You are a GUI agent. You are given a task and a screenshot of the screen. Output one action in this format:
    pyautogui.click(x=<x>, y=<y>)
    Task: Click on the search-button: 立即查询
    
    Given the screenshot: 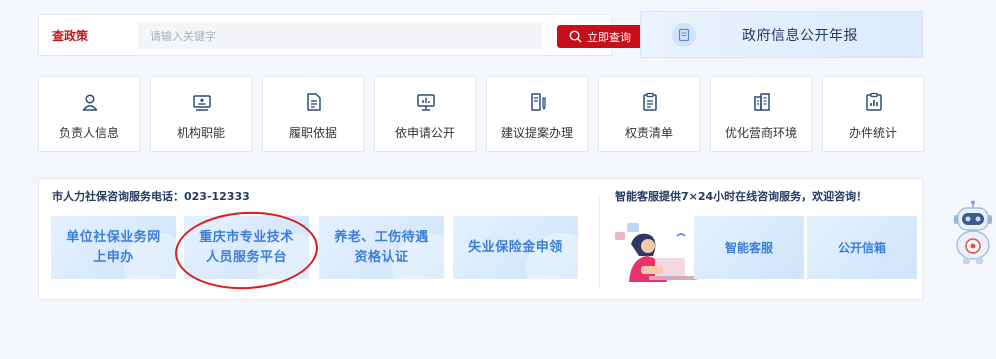 What is the action you would take?
    pyautogui.click(x=600, y=36)
    